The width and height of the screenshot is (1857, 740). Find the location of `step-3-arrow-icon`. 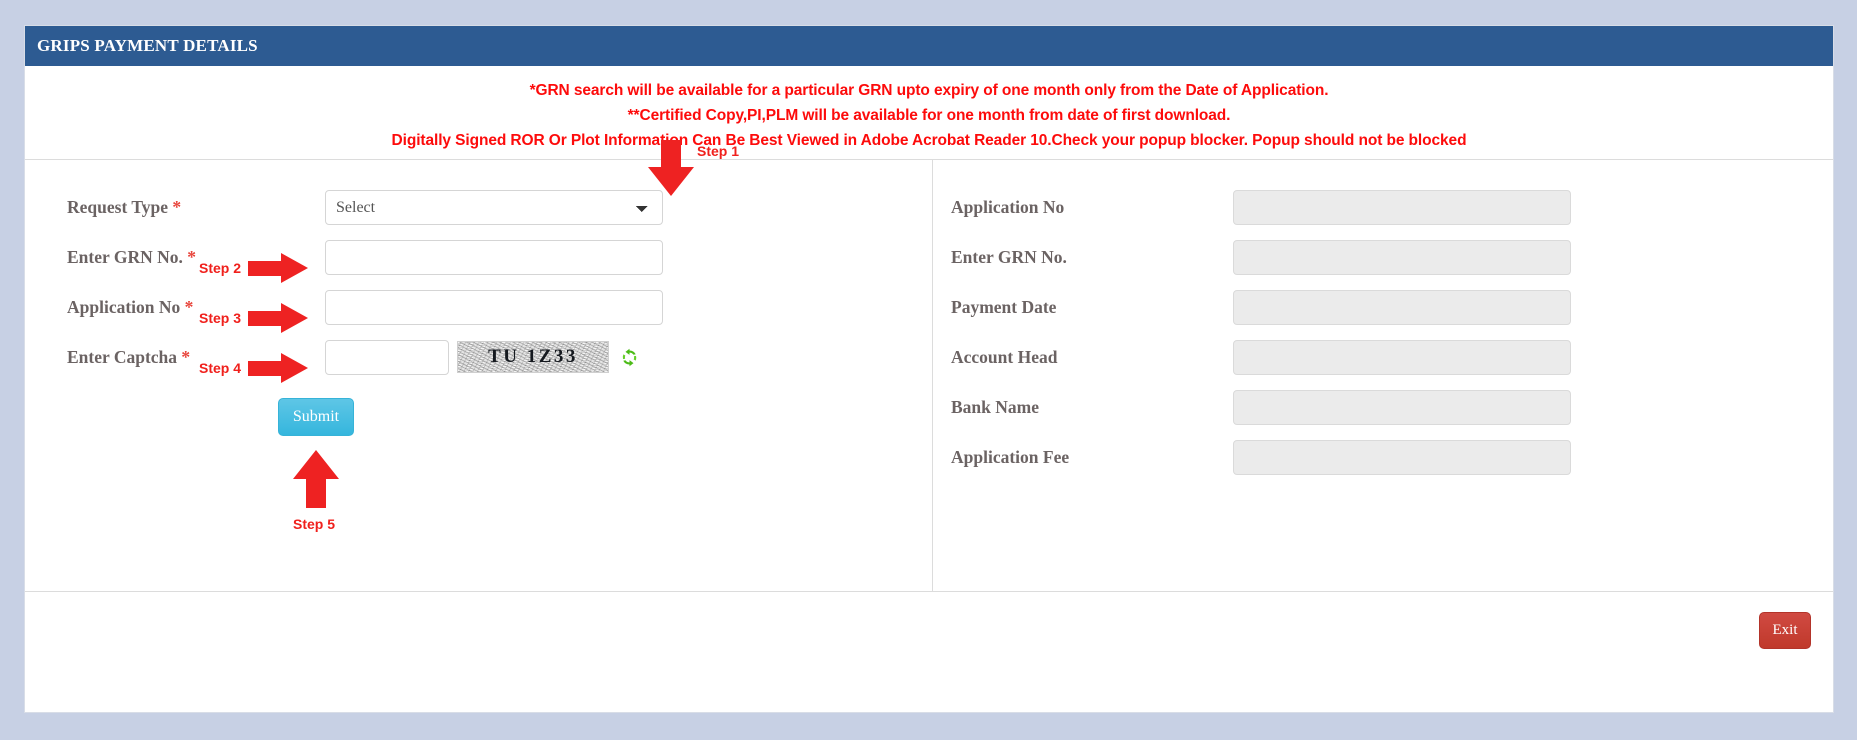

step-3-arrow-icon is located at coordinates (278, 317).